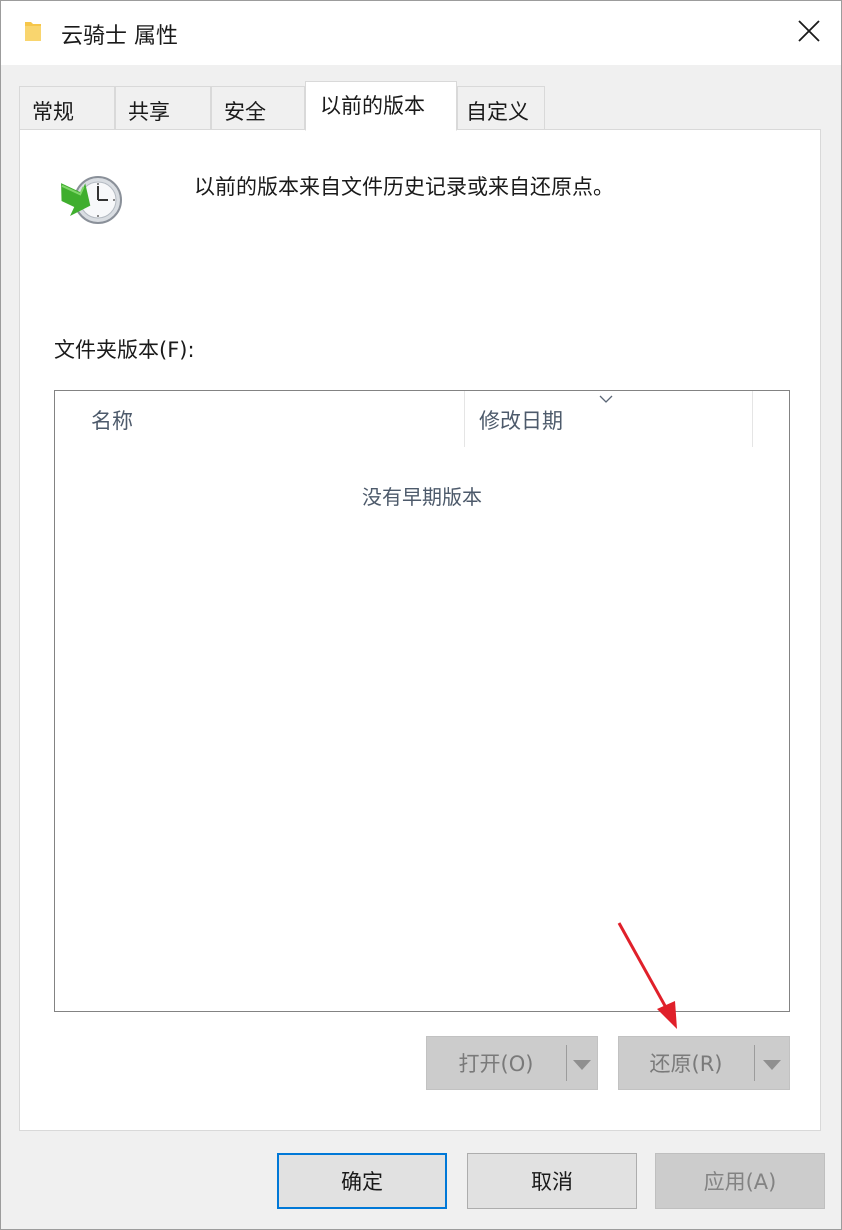 Image resolution: width=842 pixels, height=1230 pixels. I want to click on description-text: 以前的版本来自文件历史记录或来自还原点。, so click(404, 187).